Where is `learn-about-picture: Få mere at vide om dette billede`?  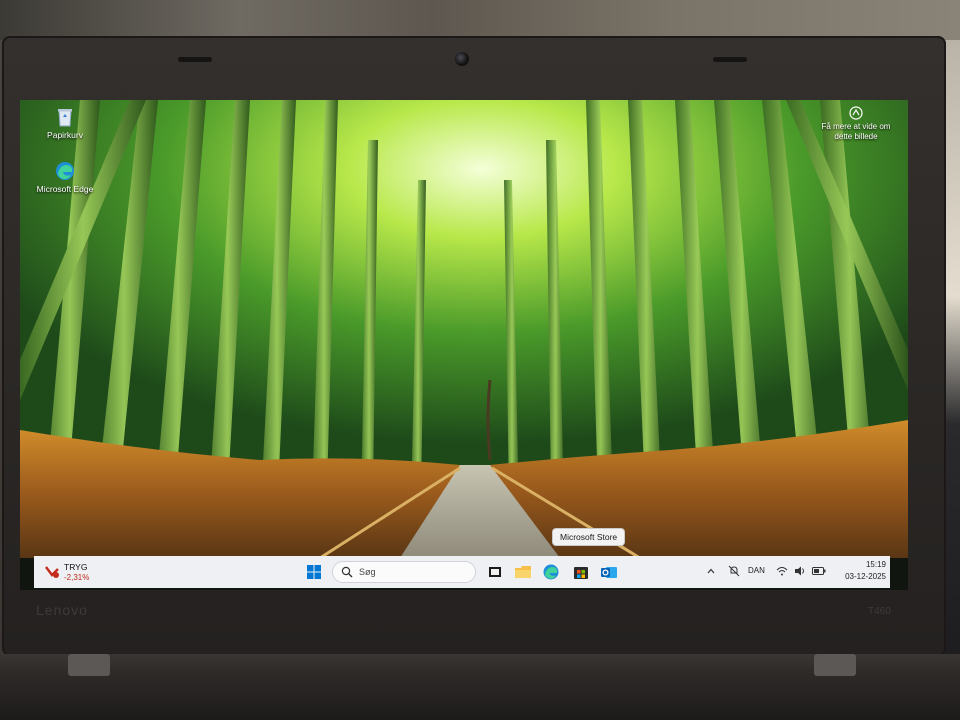 learn-about-picture: Få mere at vide om dette billede is located at coordinates (856, 124).